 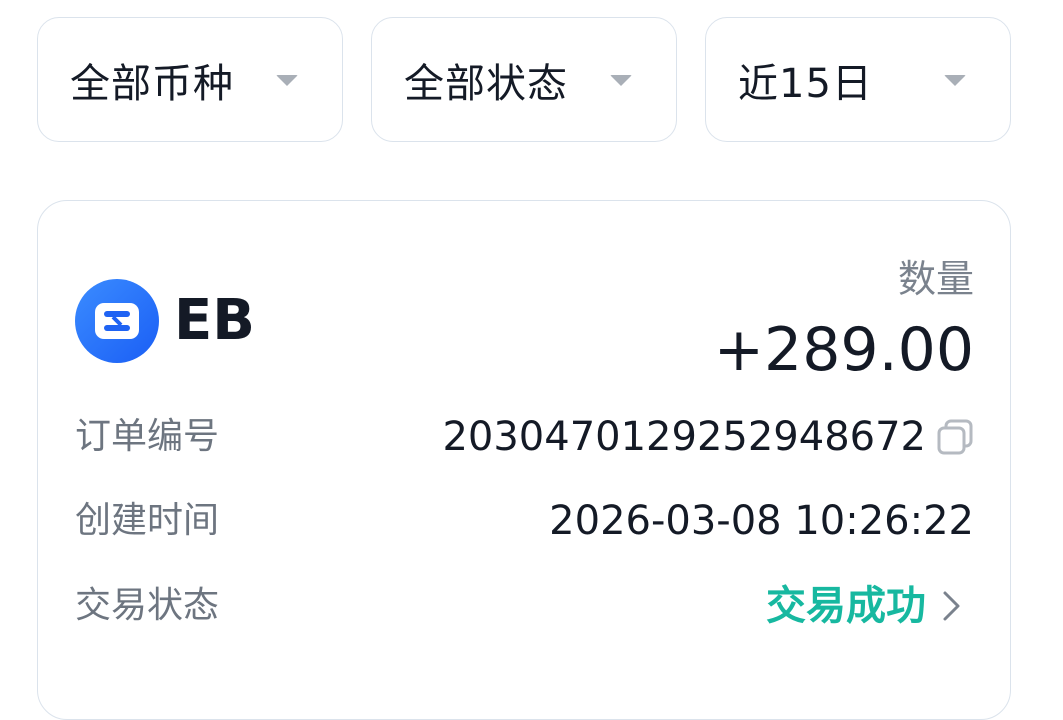 I want to click on created-time-label: 创建时间, so click(x=147, y=520).